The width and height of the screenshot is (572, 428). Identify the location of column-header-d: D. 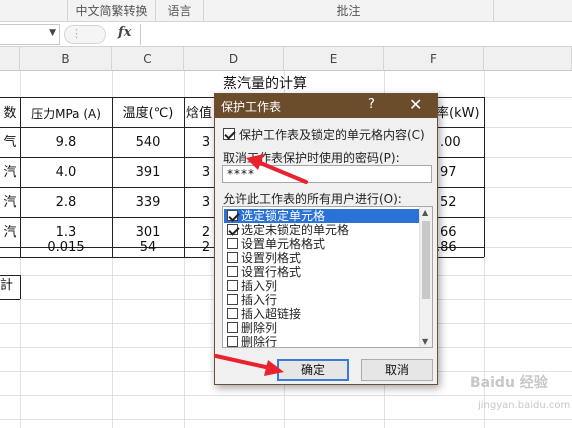
(234, 59).